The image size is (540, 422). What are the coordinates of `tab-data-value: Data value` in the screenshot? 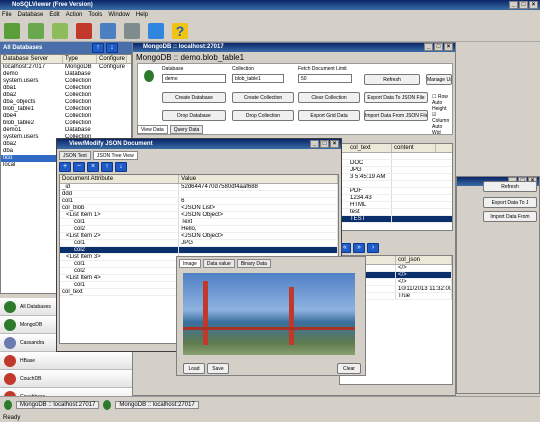 It's located at (218, 263).